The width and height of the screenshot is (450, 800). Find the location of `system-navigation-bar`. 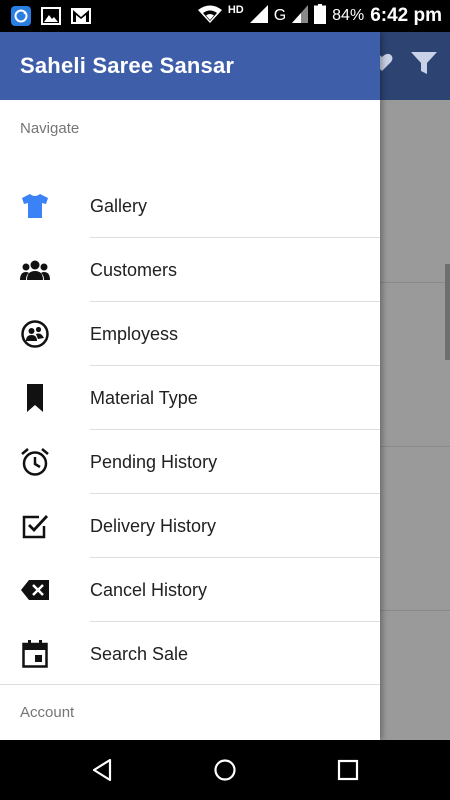

system-navigation-bar is located at coordinates (225, 770).